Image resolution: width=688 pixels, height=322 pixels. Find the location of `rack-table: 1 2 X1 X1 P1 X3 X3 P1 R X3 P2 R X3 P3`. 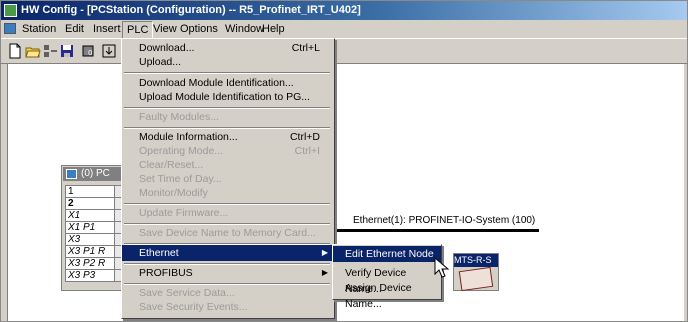

rack-table: 1 2 X1 X1 P1 X3 X3 P1 R X3 P2 R X3 P3 is located at coordinates (94, 233).